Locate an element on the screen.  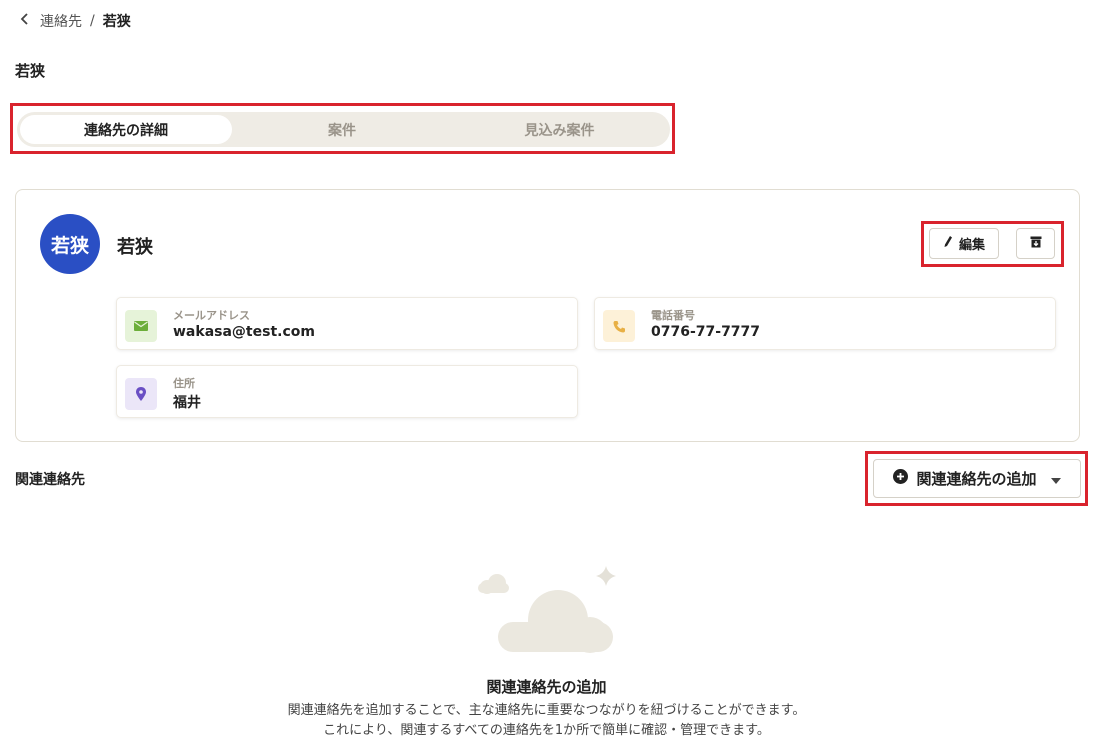
cloud-illustration-icon is located at coordinates (547, 609).